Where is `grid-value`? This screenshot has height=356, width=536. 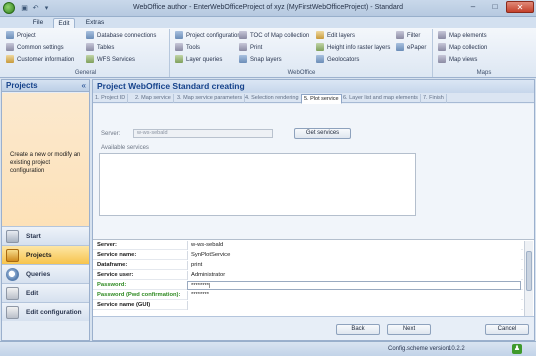
grid-value is located at coordinates (354, 305).